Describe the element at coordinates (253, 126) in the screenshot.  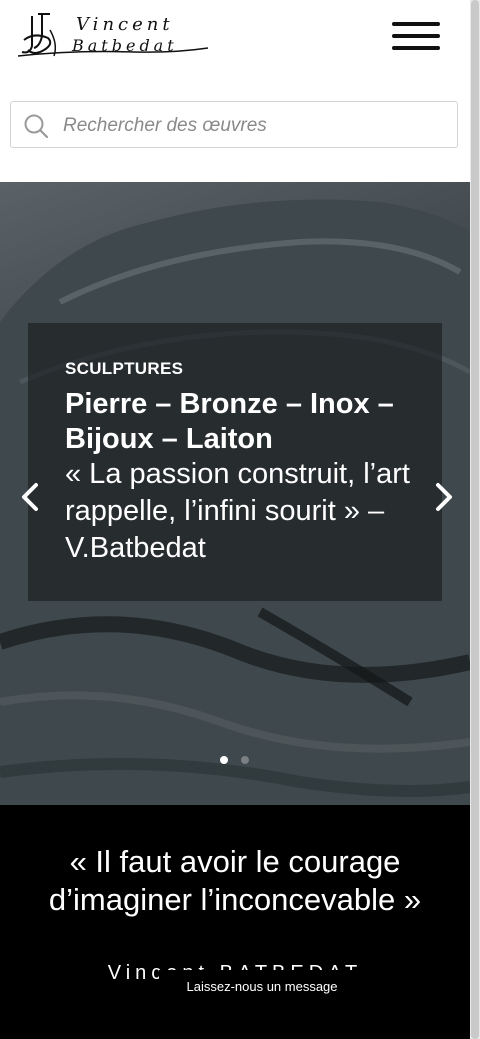
I see `search-input` at that location.